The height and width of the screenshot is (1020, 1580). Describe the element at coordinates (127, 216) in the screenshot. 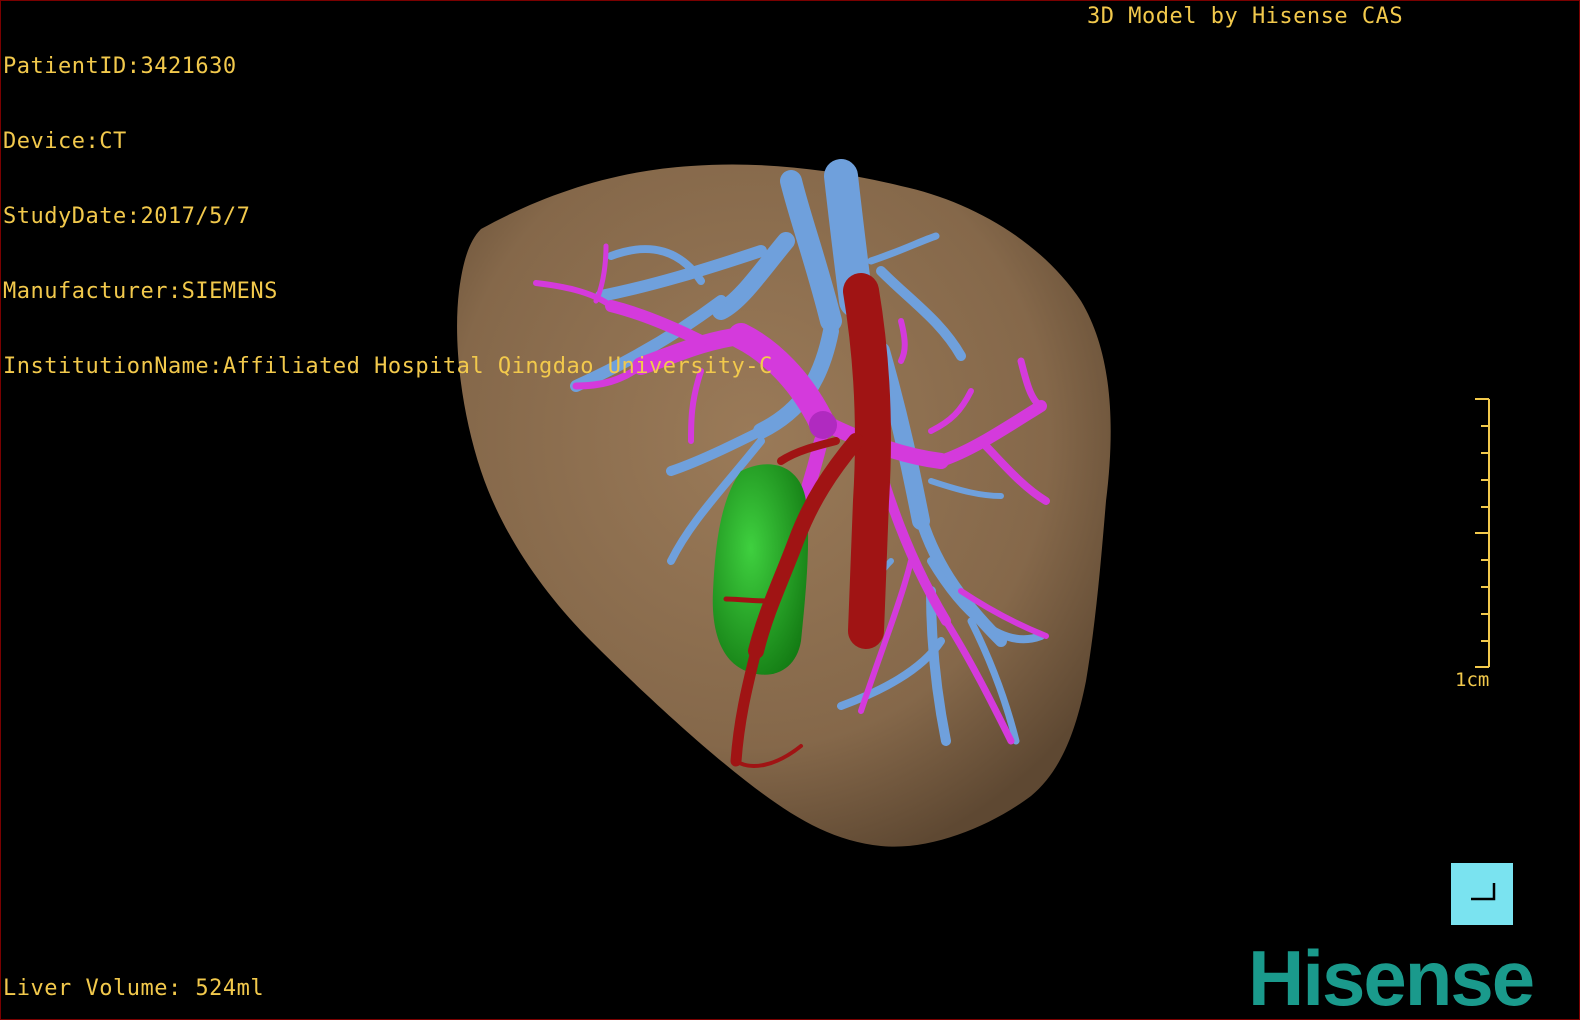

I see `study-date-text: StudyDate:2017/5/7` at that location.